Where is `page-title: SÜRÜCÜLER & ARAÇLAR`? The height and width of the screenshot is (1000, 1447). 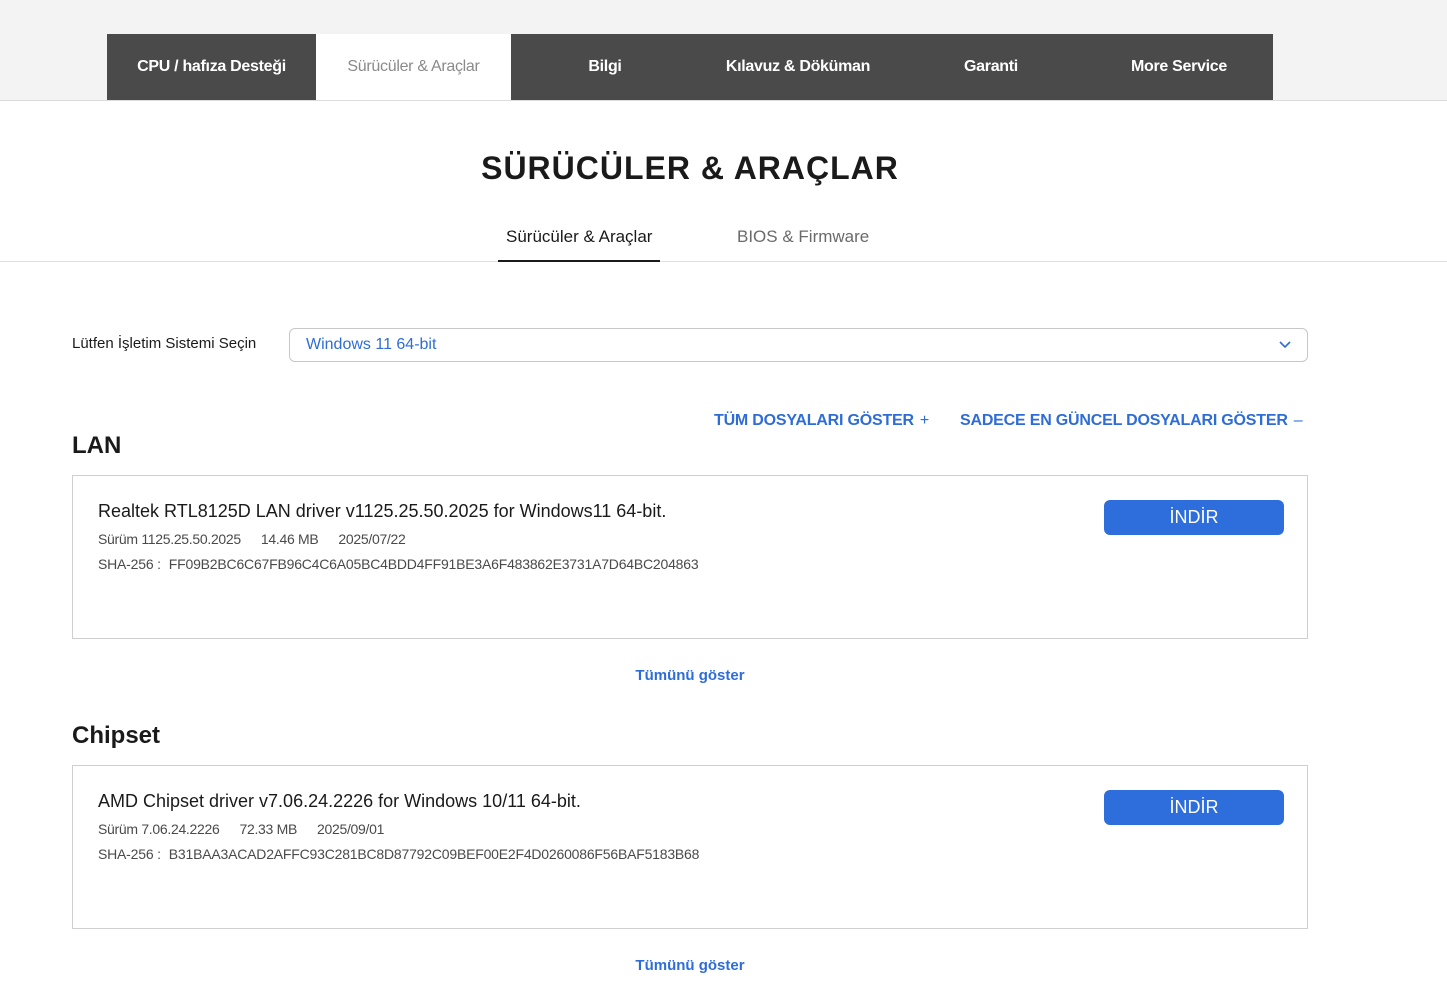 page-title: SÜRÜCÜLER & ARAÇLAR is located at coordinates (690, 168).